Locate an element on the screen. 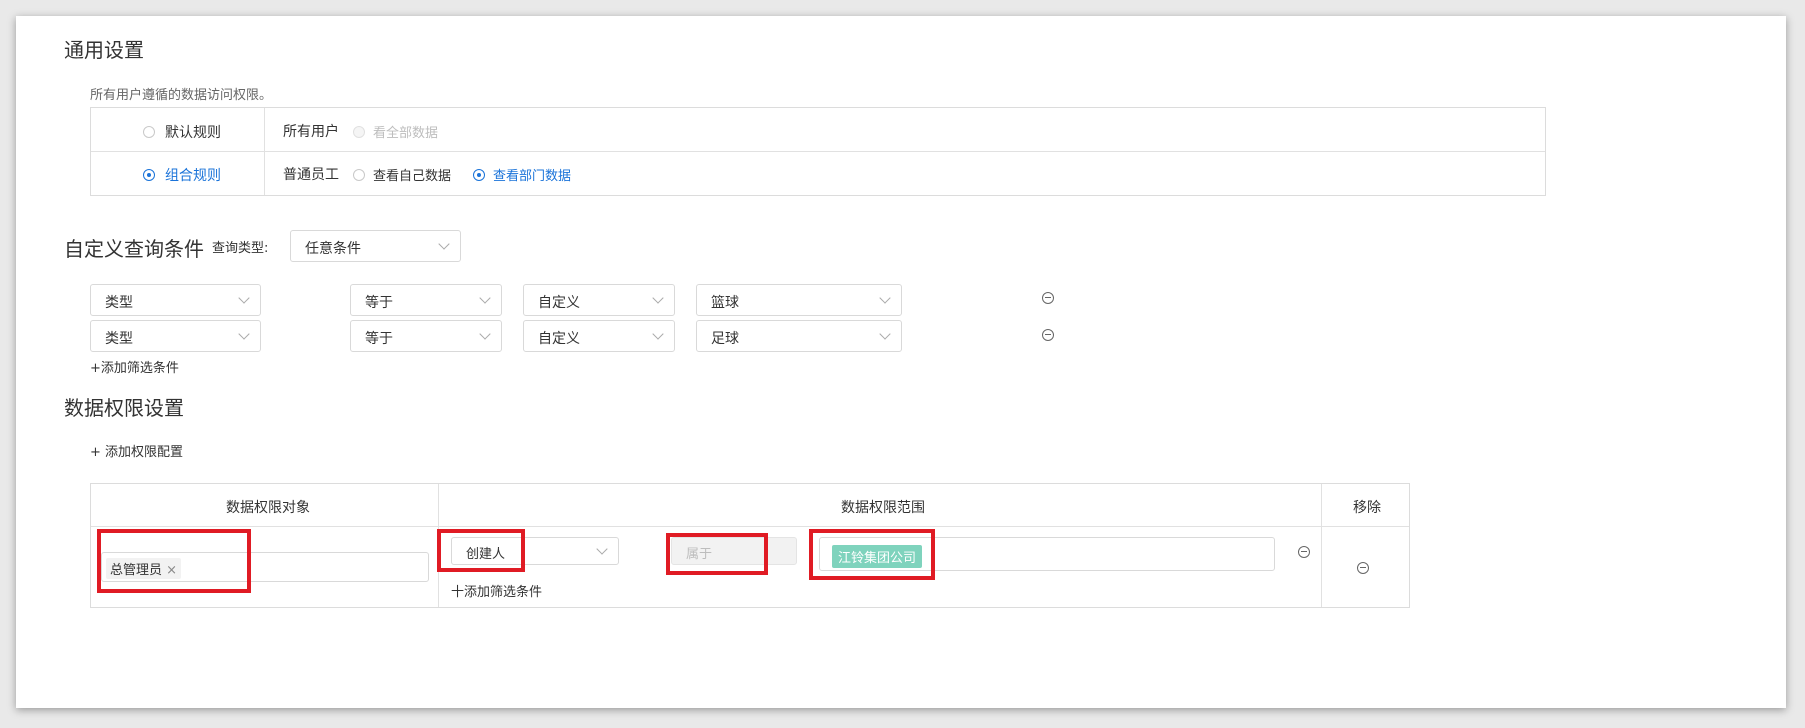  remove-condition-2-icon is located at coordinates (1048, 335).